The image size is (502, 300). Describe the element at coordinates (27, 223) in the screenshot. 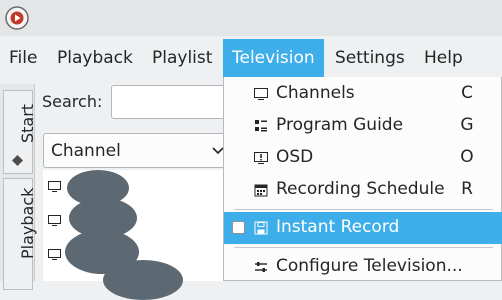

I see `tab-playback-label: Playback` at that location.